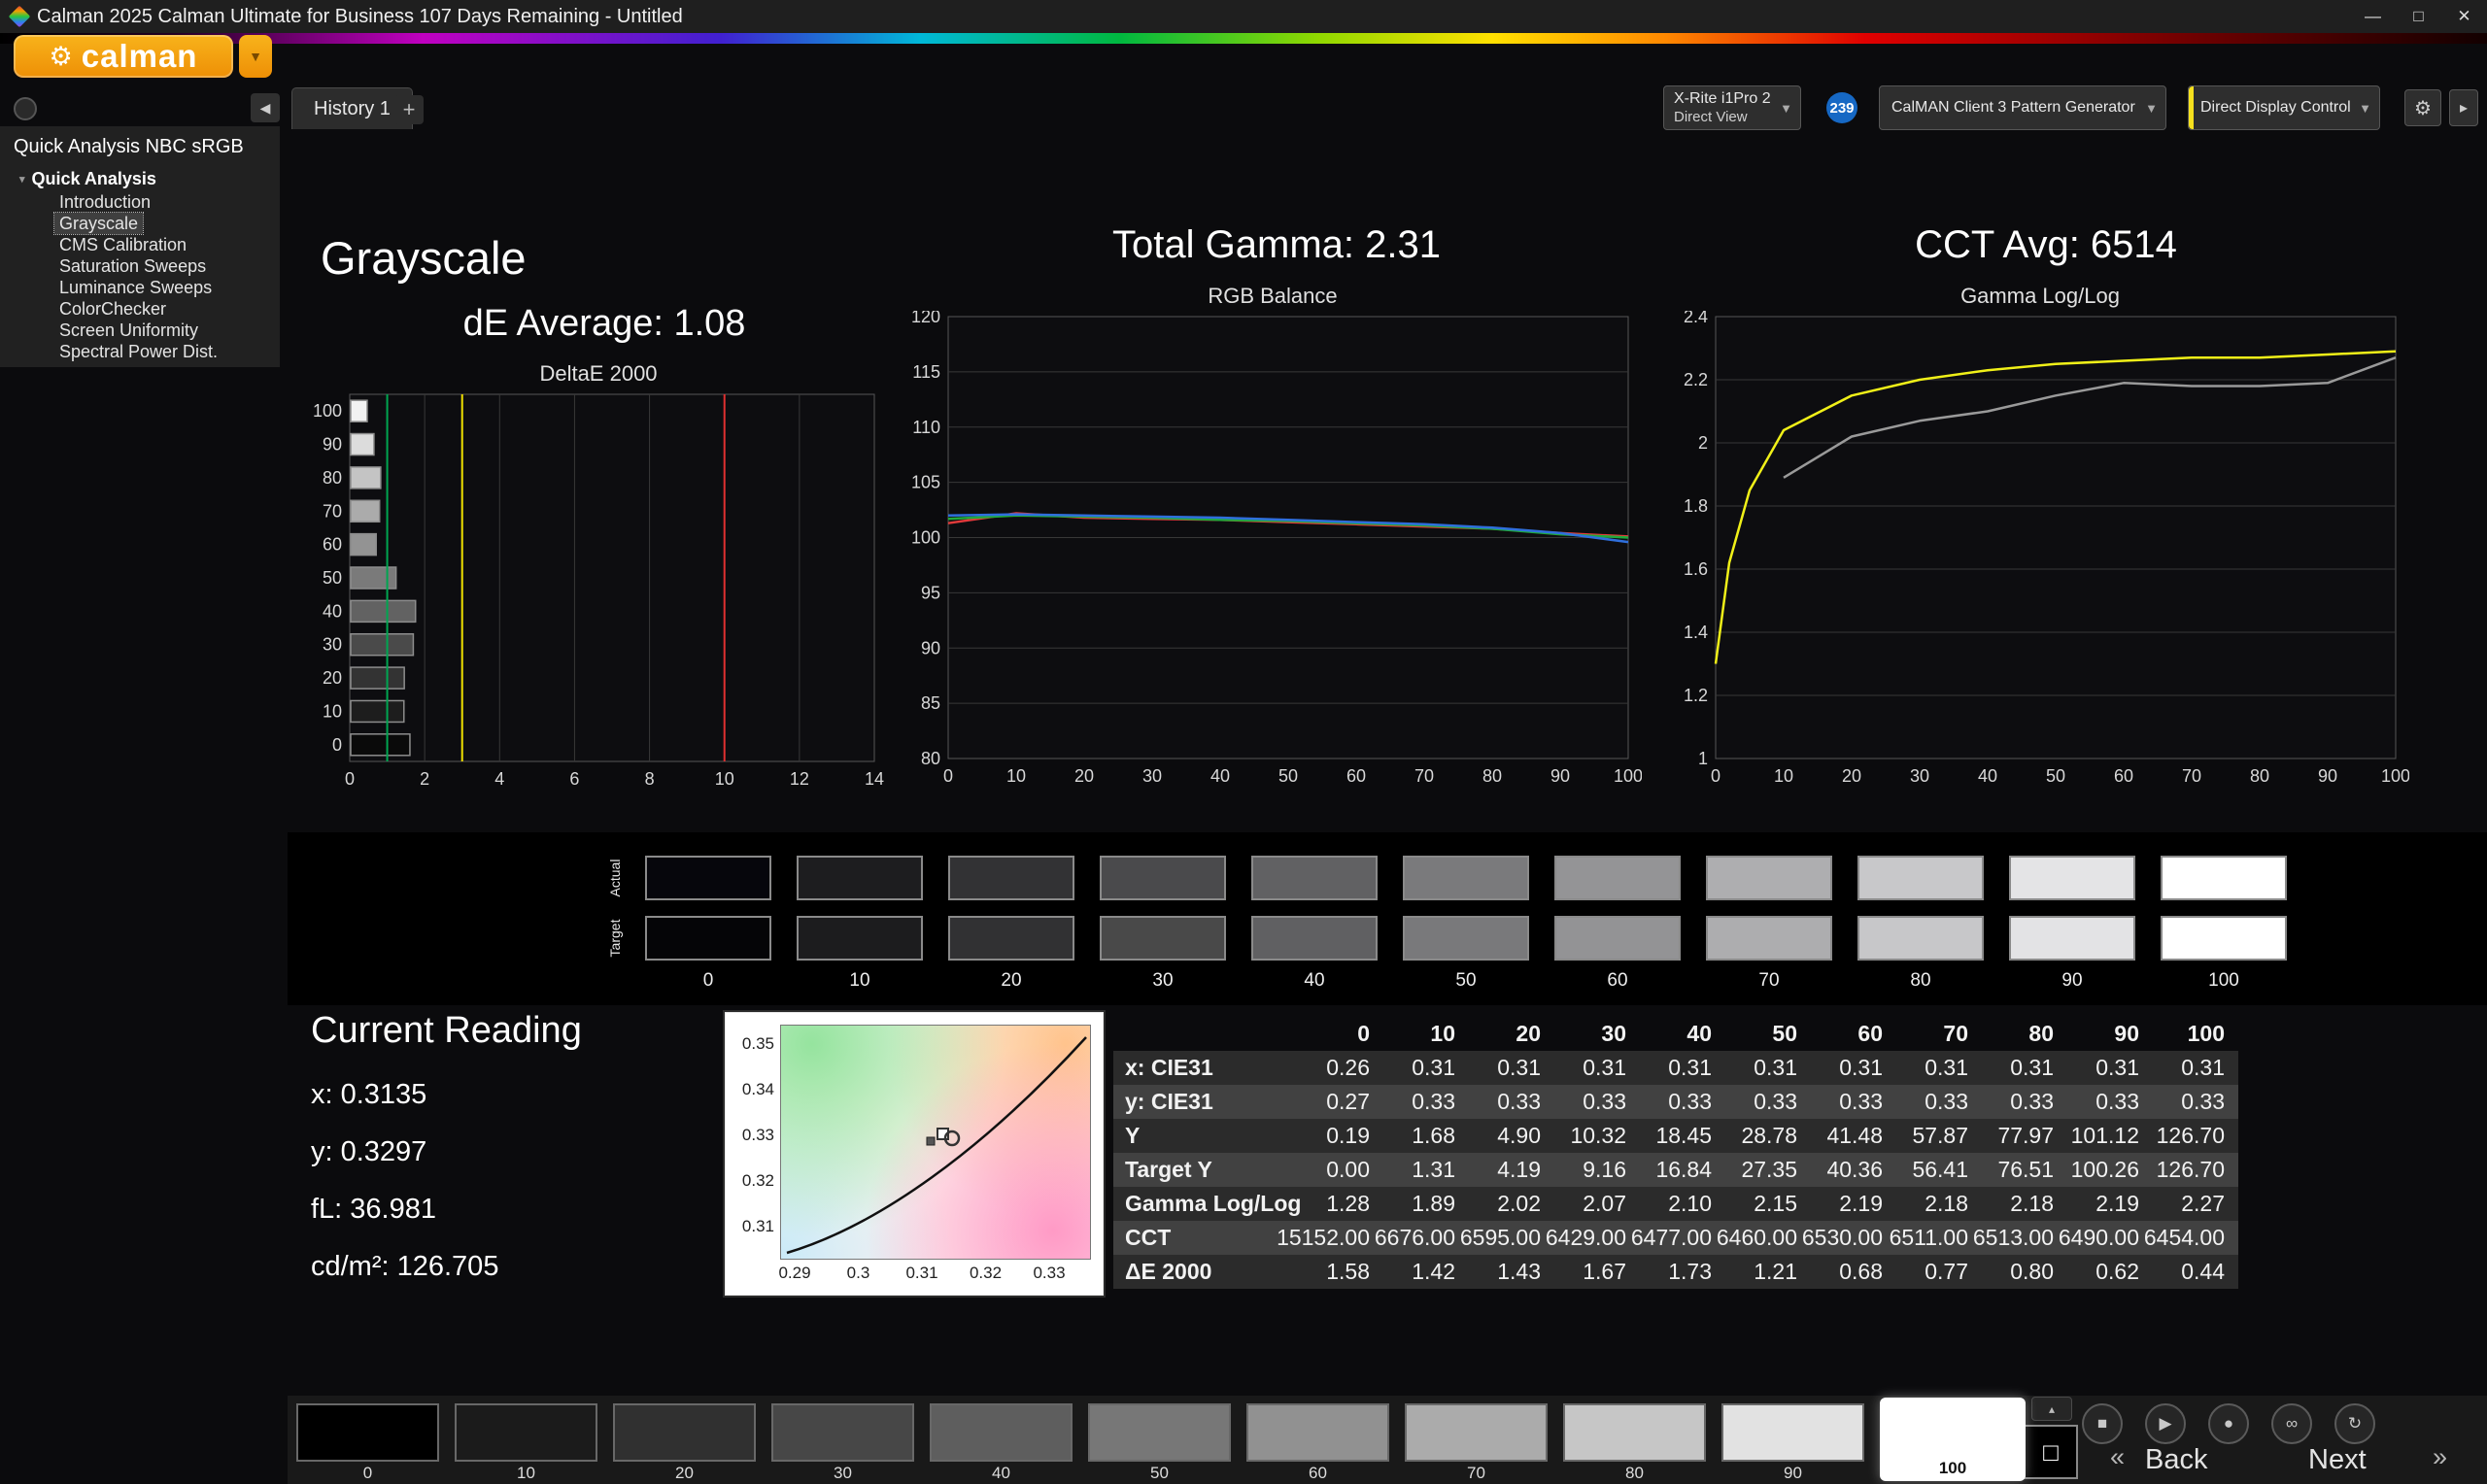  What do you see at coordinates (98, 223) in the screenshot?
I see `sidebar-item-grayscale: Grayscale` at bounding box center [98, 223].